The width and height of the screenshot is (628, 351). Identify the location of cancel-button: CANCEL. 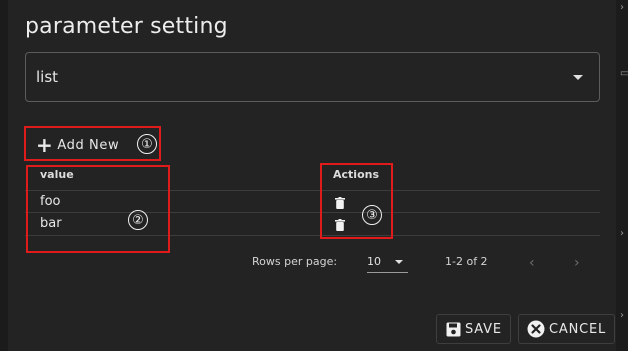
(566, 329).